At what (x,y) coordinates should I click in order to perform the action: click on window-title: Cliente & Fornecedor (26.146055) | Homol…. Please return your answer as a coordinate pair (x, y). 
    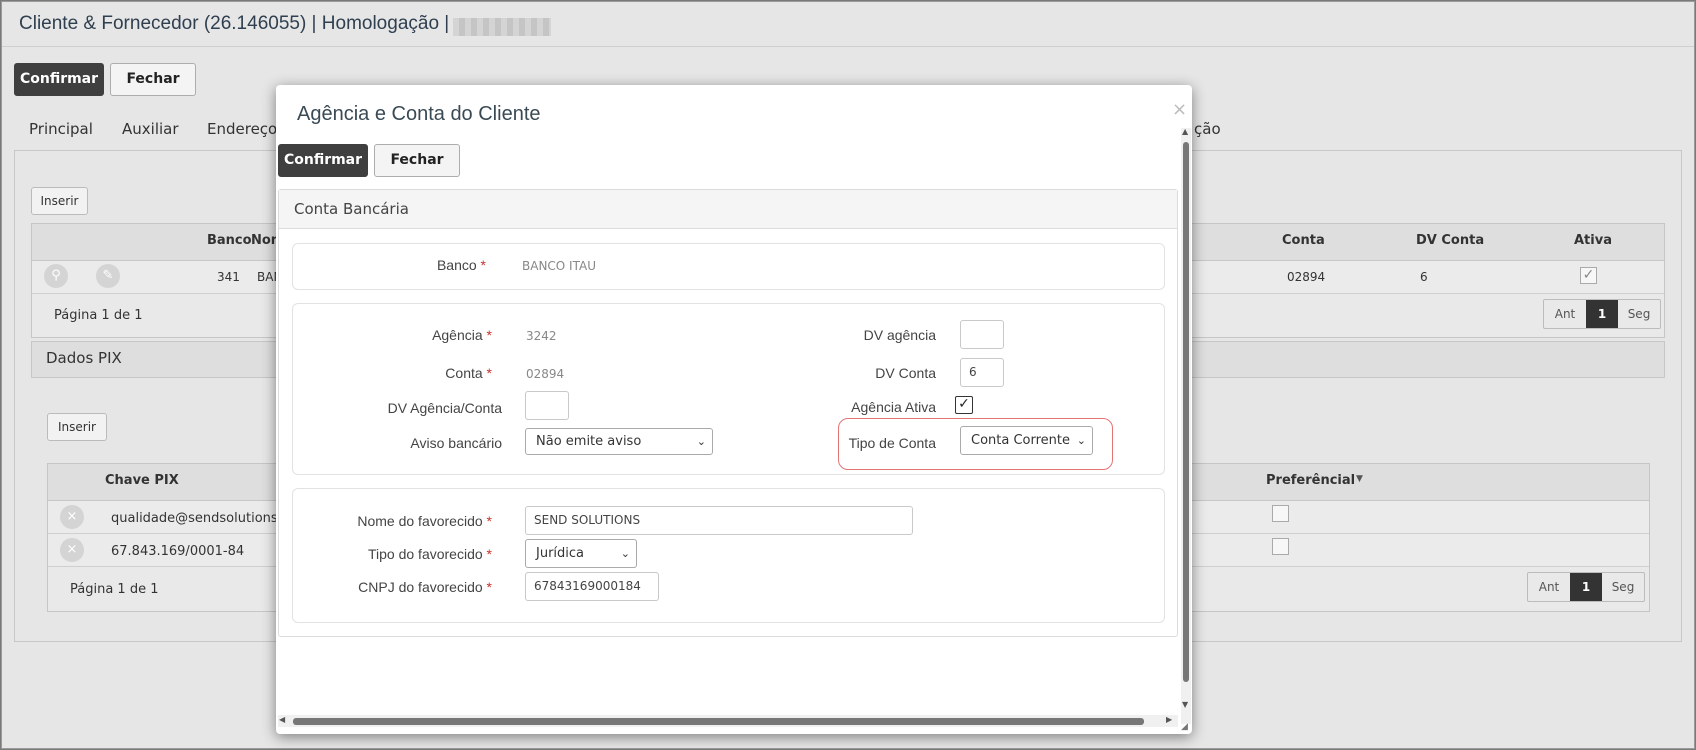
    Looking at the image, I should click on (234, 23).